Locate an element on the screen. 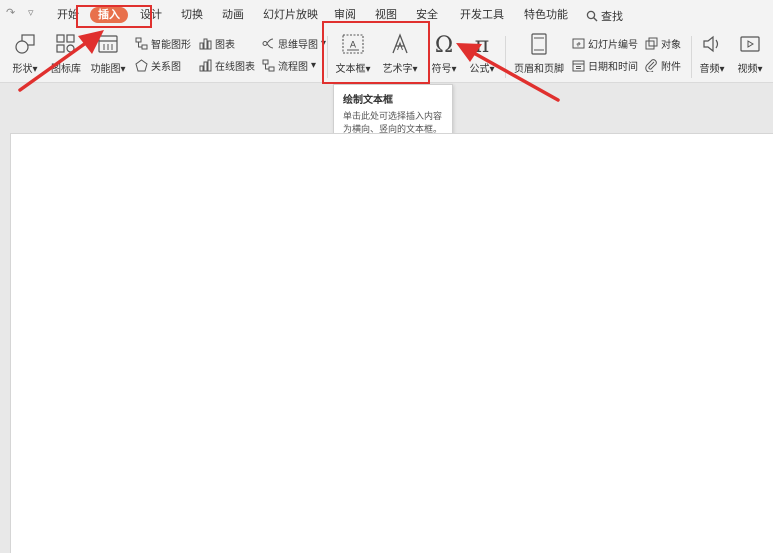  online-chart-button: 在线图表 is located at coordinates (227, 65).